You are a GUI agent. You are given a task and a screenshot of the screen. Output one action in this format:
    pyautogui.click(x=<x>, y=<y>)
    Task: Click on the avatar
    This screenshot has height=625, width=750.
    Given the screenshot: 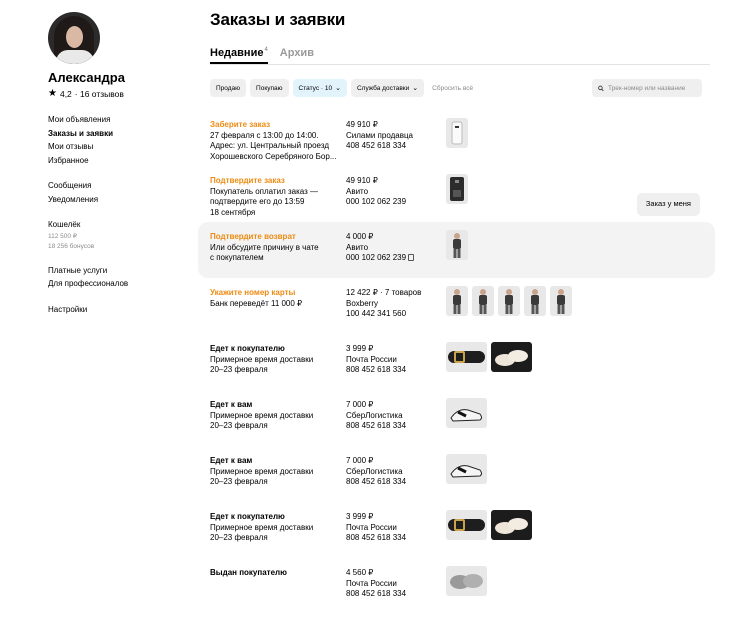 What is the action you would take?
    pyautogui.click(x=74, y=38)
    